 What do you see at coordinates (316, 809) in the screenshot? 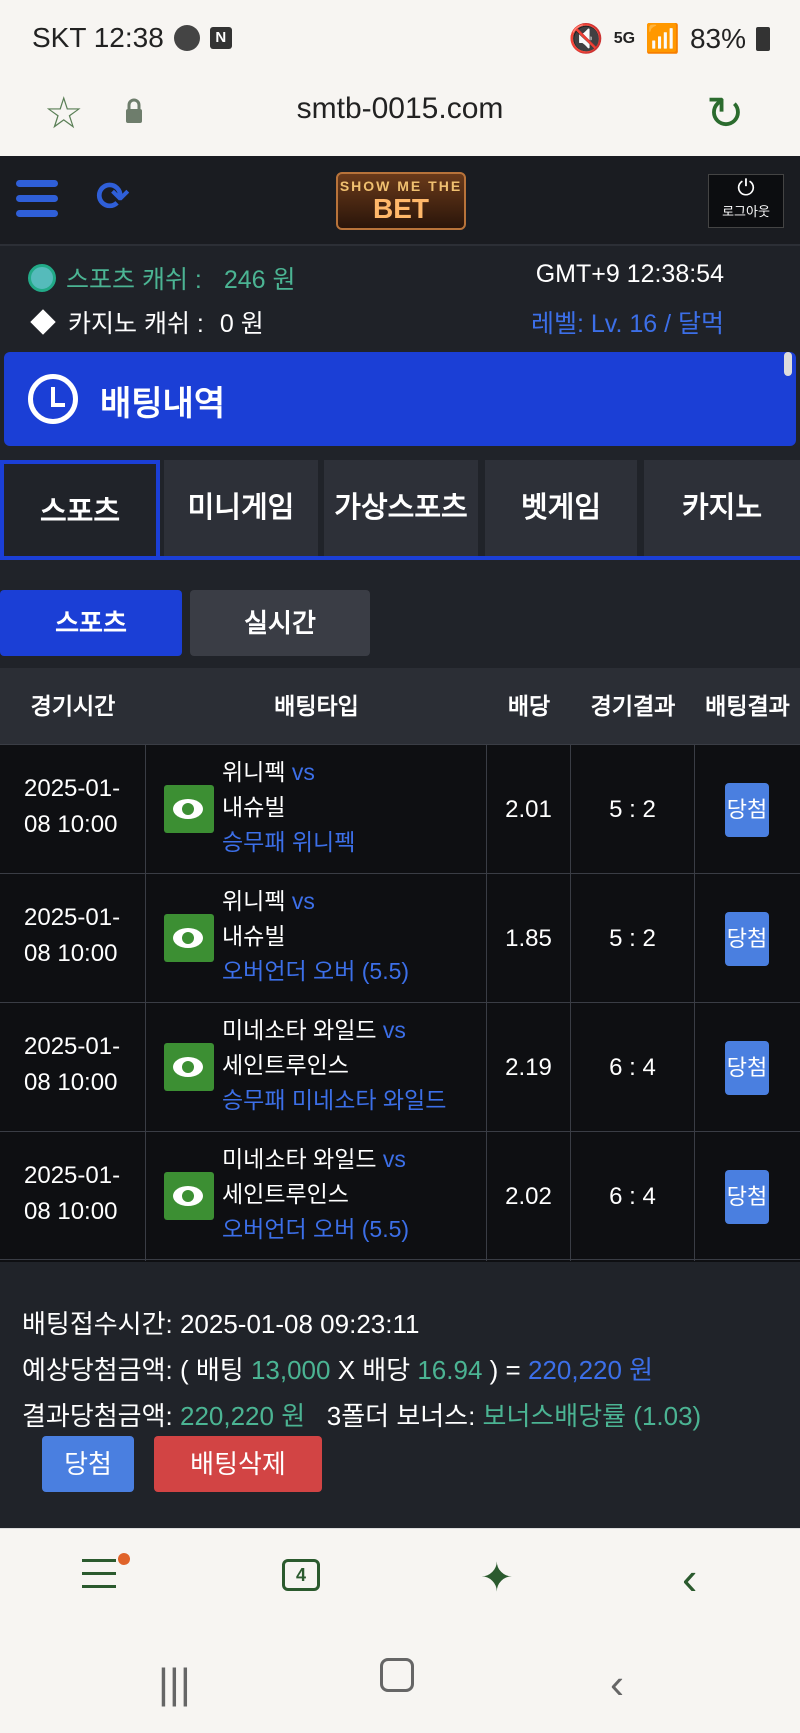
I see `bet-type-cell: 위니펙 vs 내슈빌 승무패 위니펙` at bounding box center [316, 809].